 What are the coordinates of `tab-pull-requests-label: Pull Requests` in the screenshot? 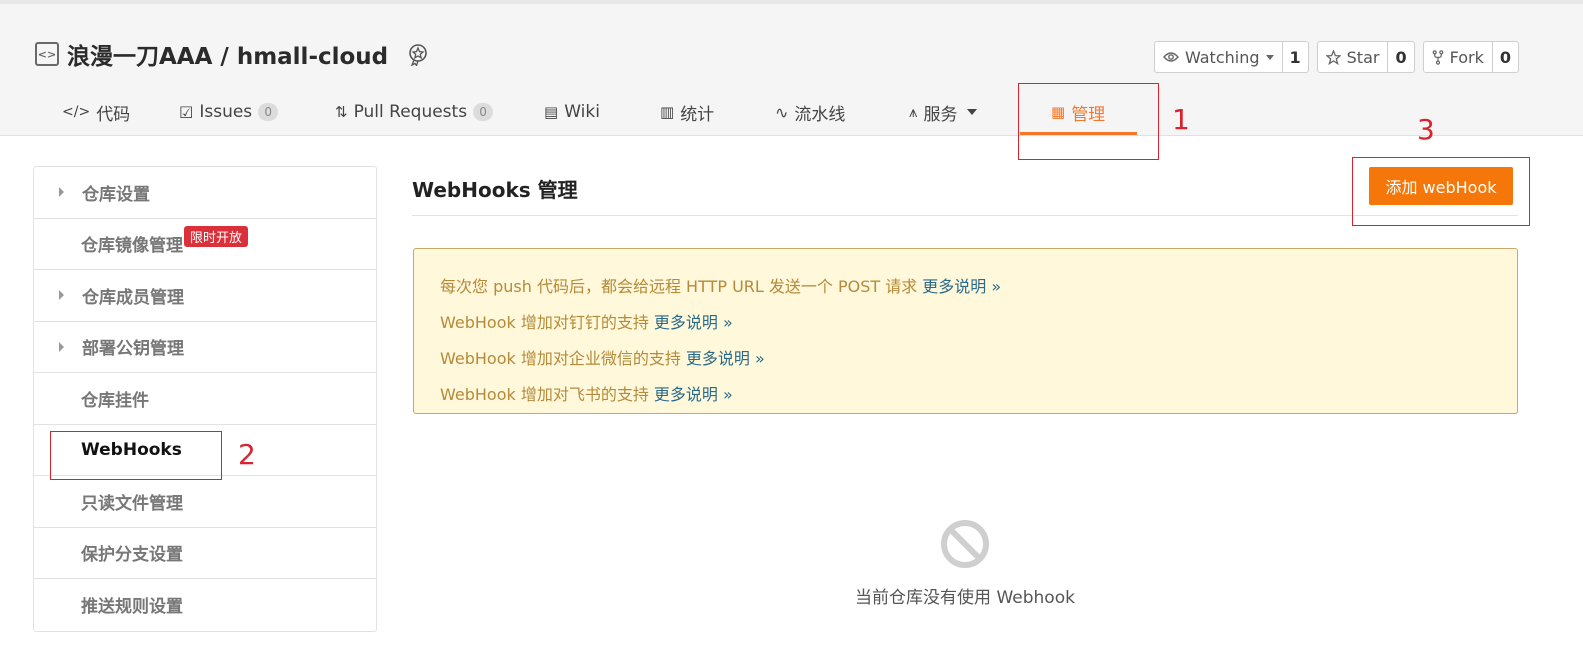 It's located at (410, 112).